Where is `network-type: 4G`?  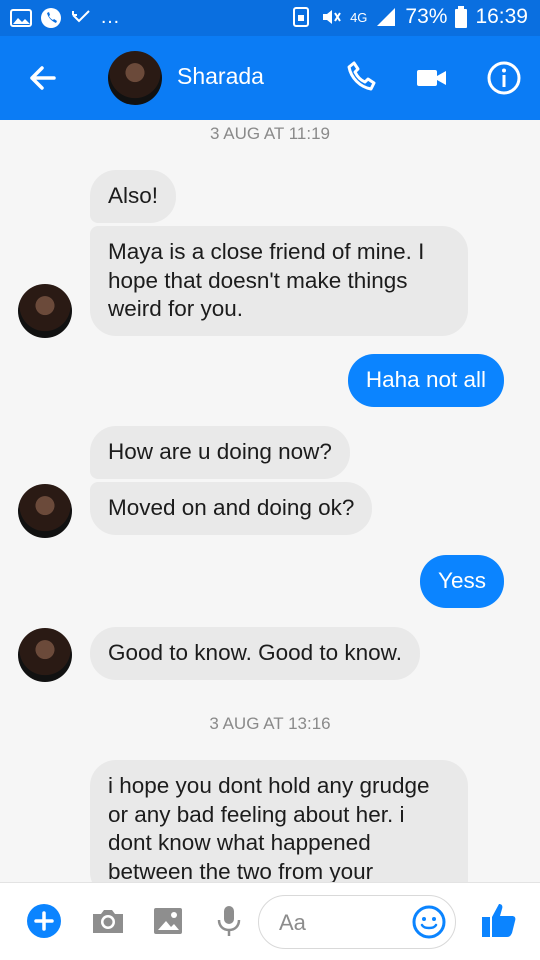
network-type: 4G is located at coordinates (359, 17).